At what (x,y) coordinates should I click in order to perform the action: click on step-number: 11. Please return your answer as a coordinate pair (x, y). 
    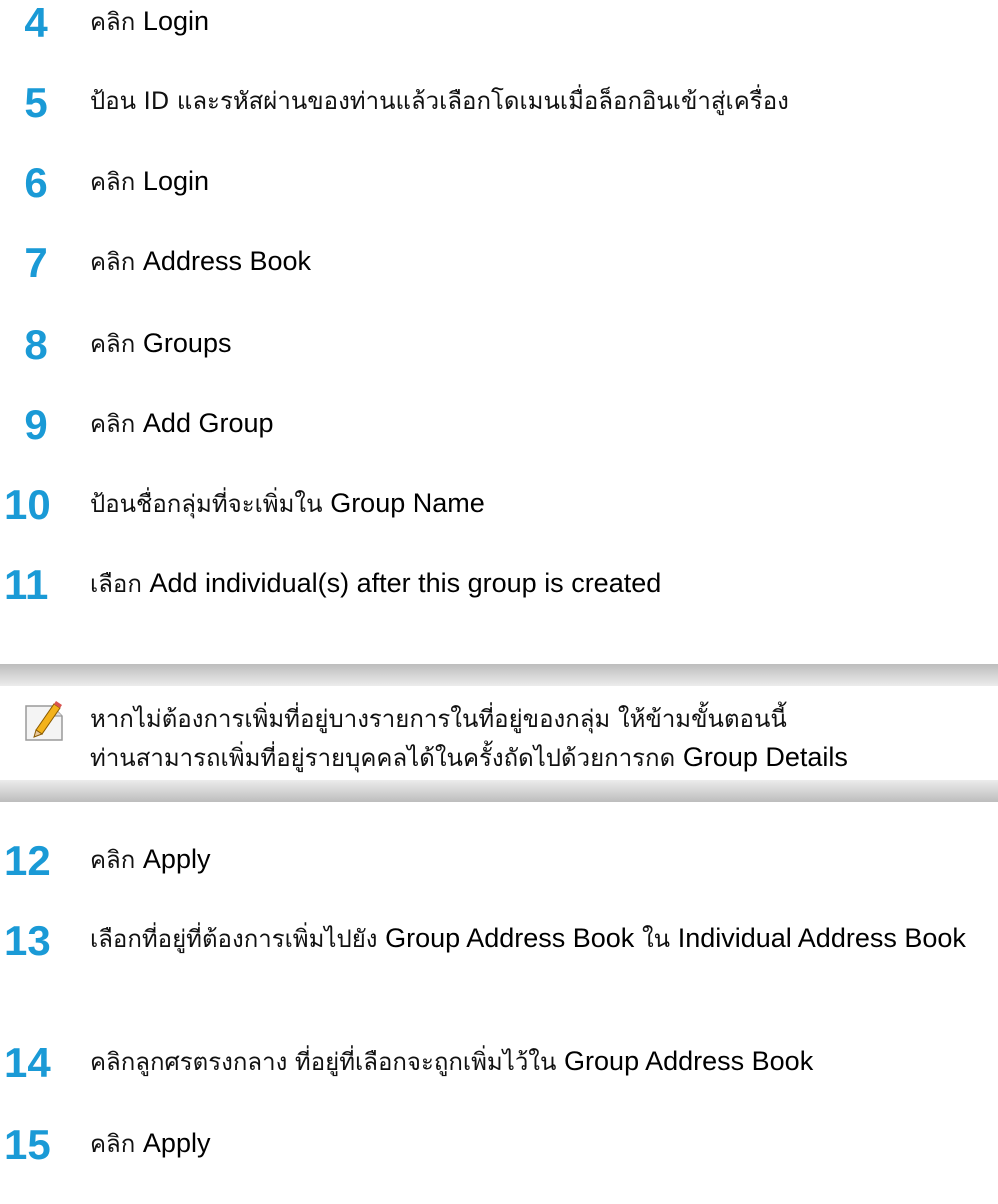
    Looking at the image, I should click on (26, 584).